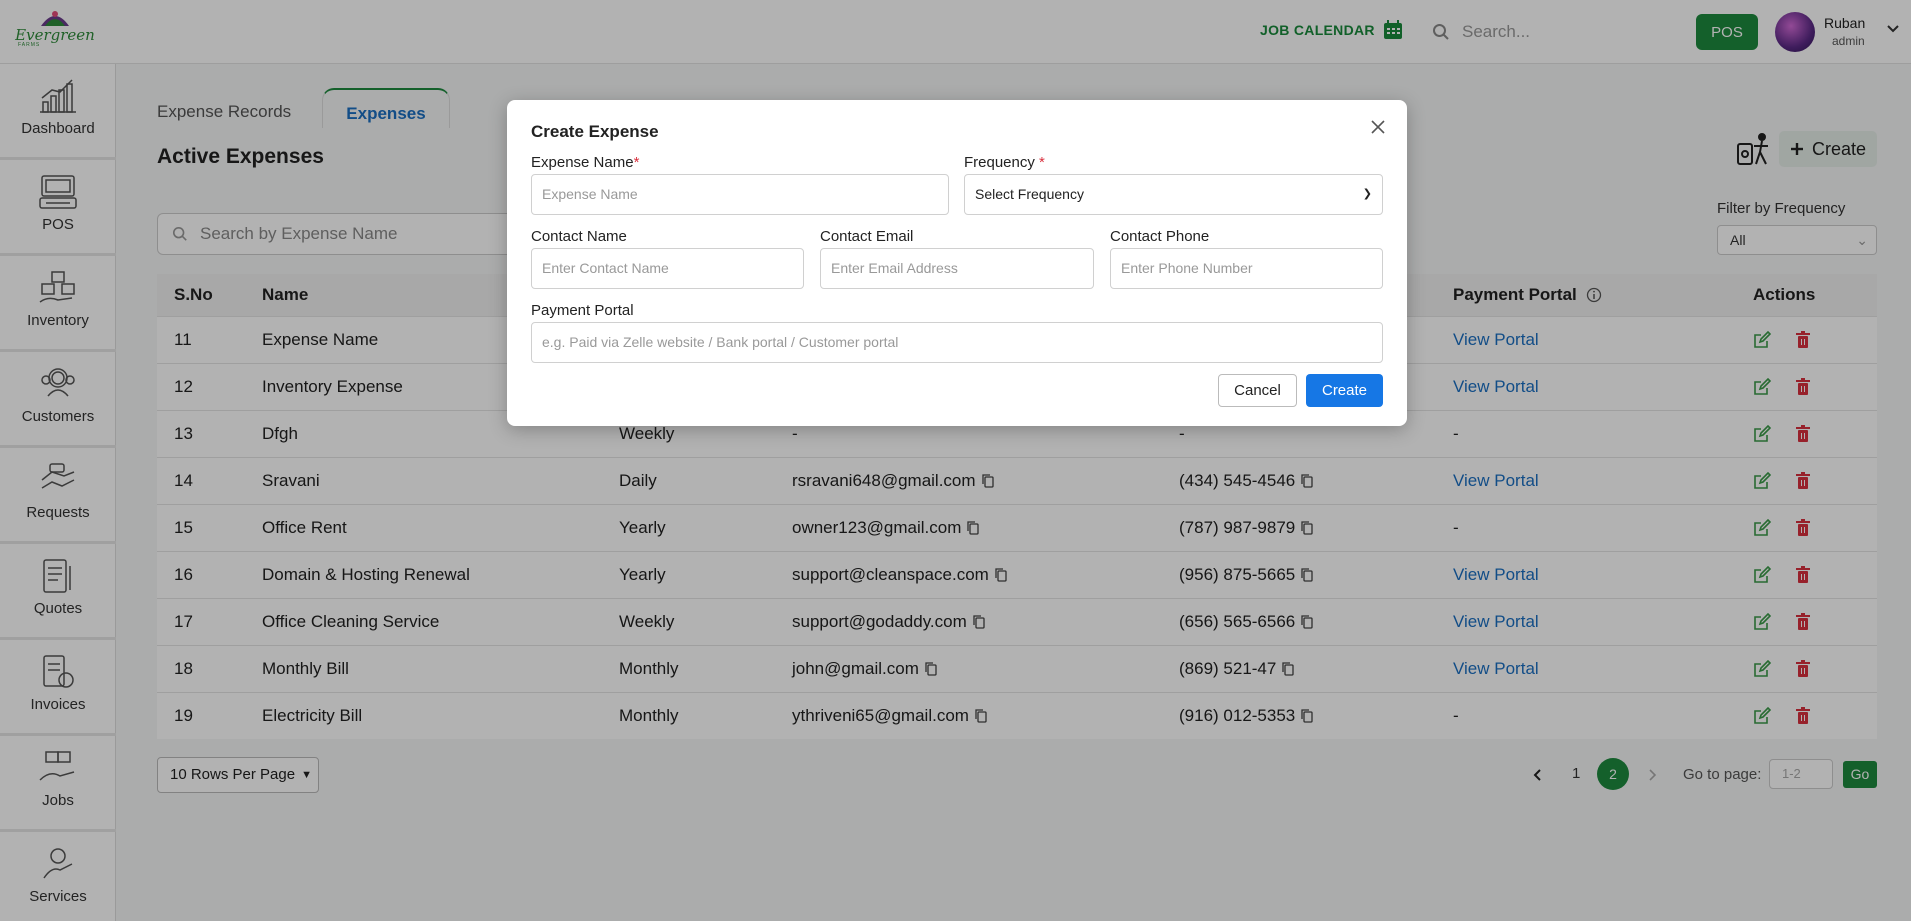  Describe the element at coordinates (1257, 390) in the screenshot. I see `cancel-button: Cancel` at that location.